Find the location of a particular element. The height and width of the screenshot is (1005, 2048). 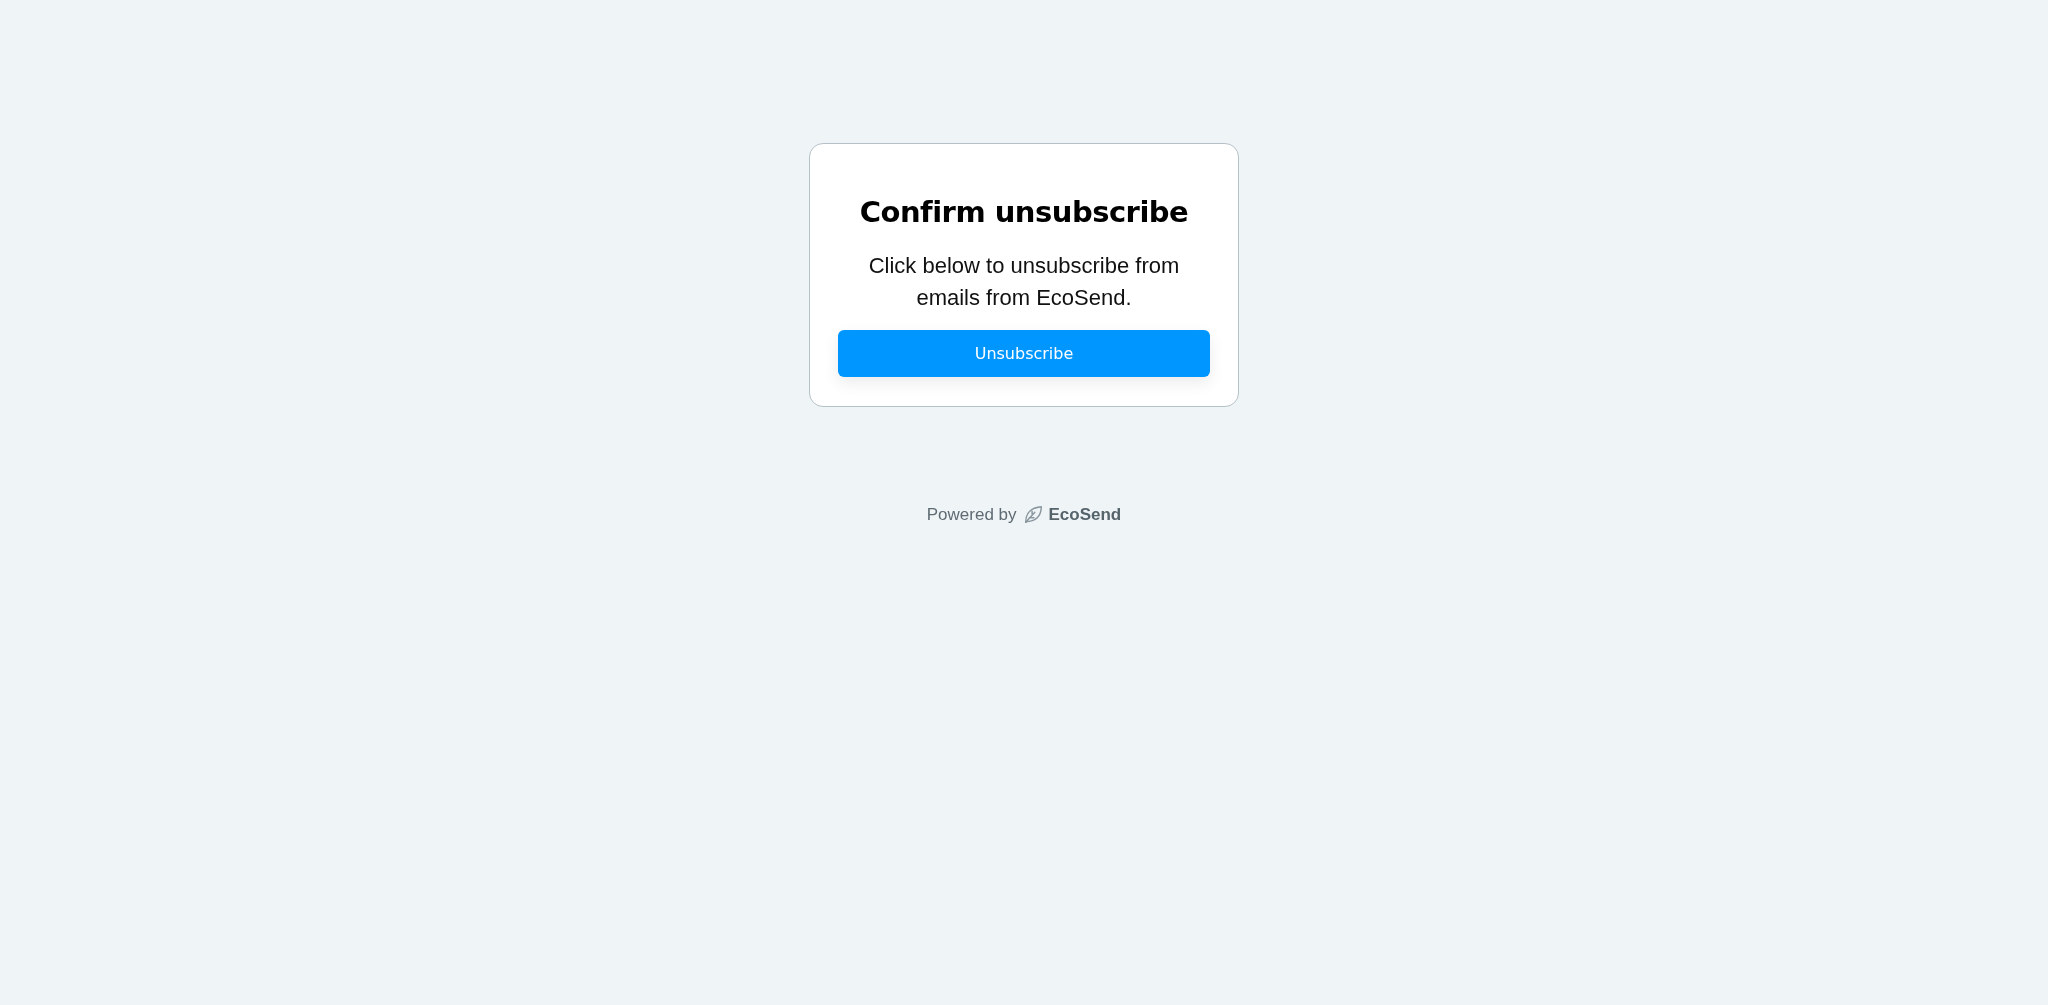

card-message: Click below to unsubscribe from emails from EcoSend. is located at coordinates (1024, 282).